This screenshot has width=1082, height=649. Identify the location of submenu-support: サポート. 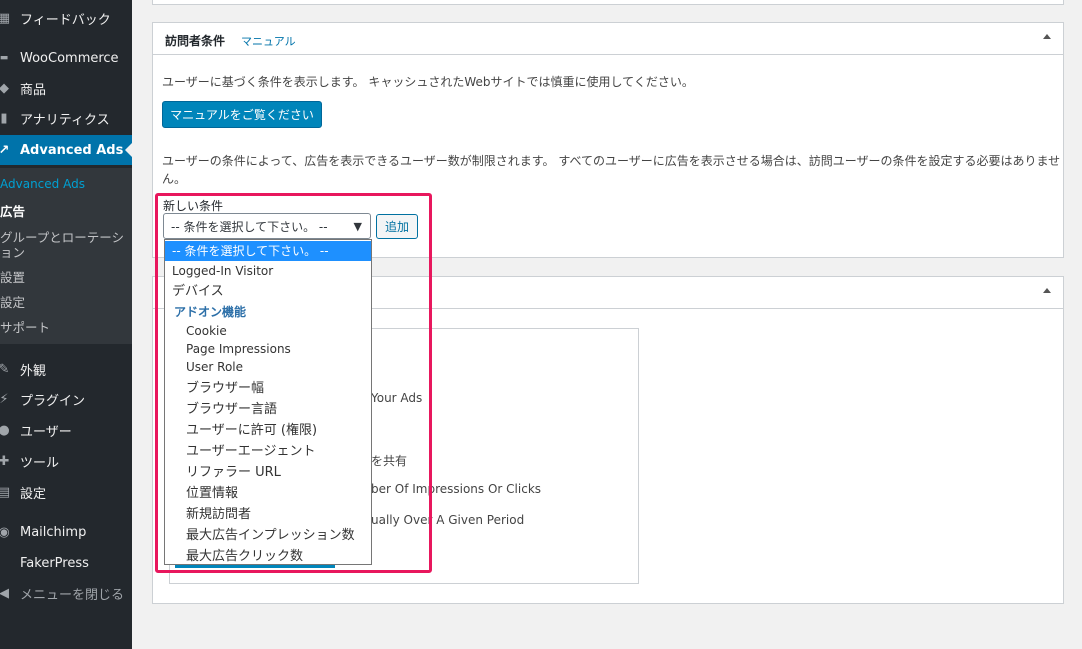
(25, 326).